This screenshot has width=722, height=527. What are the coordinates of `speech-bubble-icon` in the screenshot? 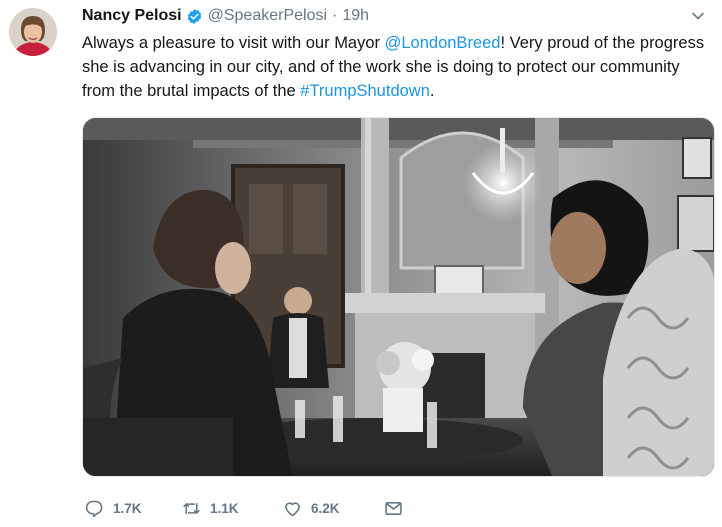 It's located at (94, 508).